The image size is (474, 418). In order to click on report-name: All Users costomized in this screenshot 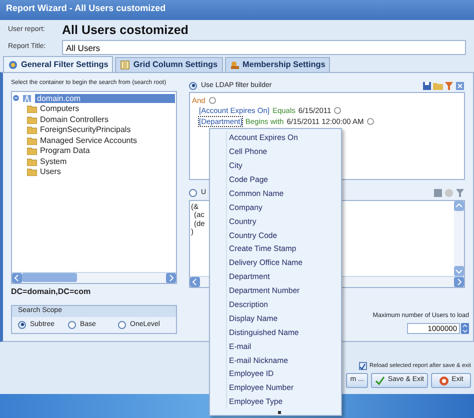, I will do `click(125, 30)`.